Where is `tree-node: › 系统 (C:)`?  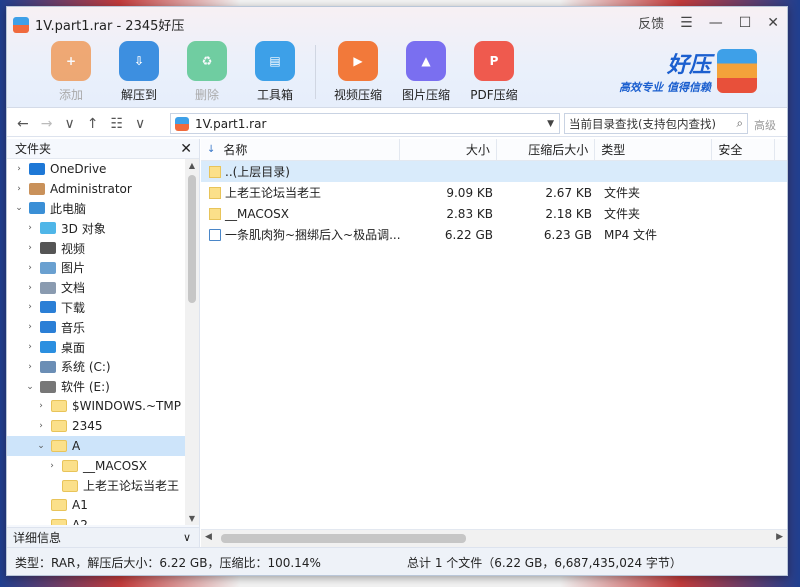 tree-node: › 系统 (C:) is located at coordinates (103, 367).